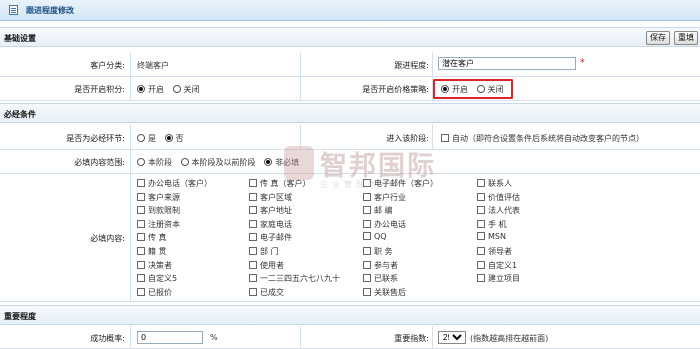  What do you see at coordinates (272, 292) in the screenshot?
I see `checkbox-label: 已成交` at bounding box center [272, 292].